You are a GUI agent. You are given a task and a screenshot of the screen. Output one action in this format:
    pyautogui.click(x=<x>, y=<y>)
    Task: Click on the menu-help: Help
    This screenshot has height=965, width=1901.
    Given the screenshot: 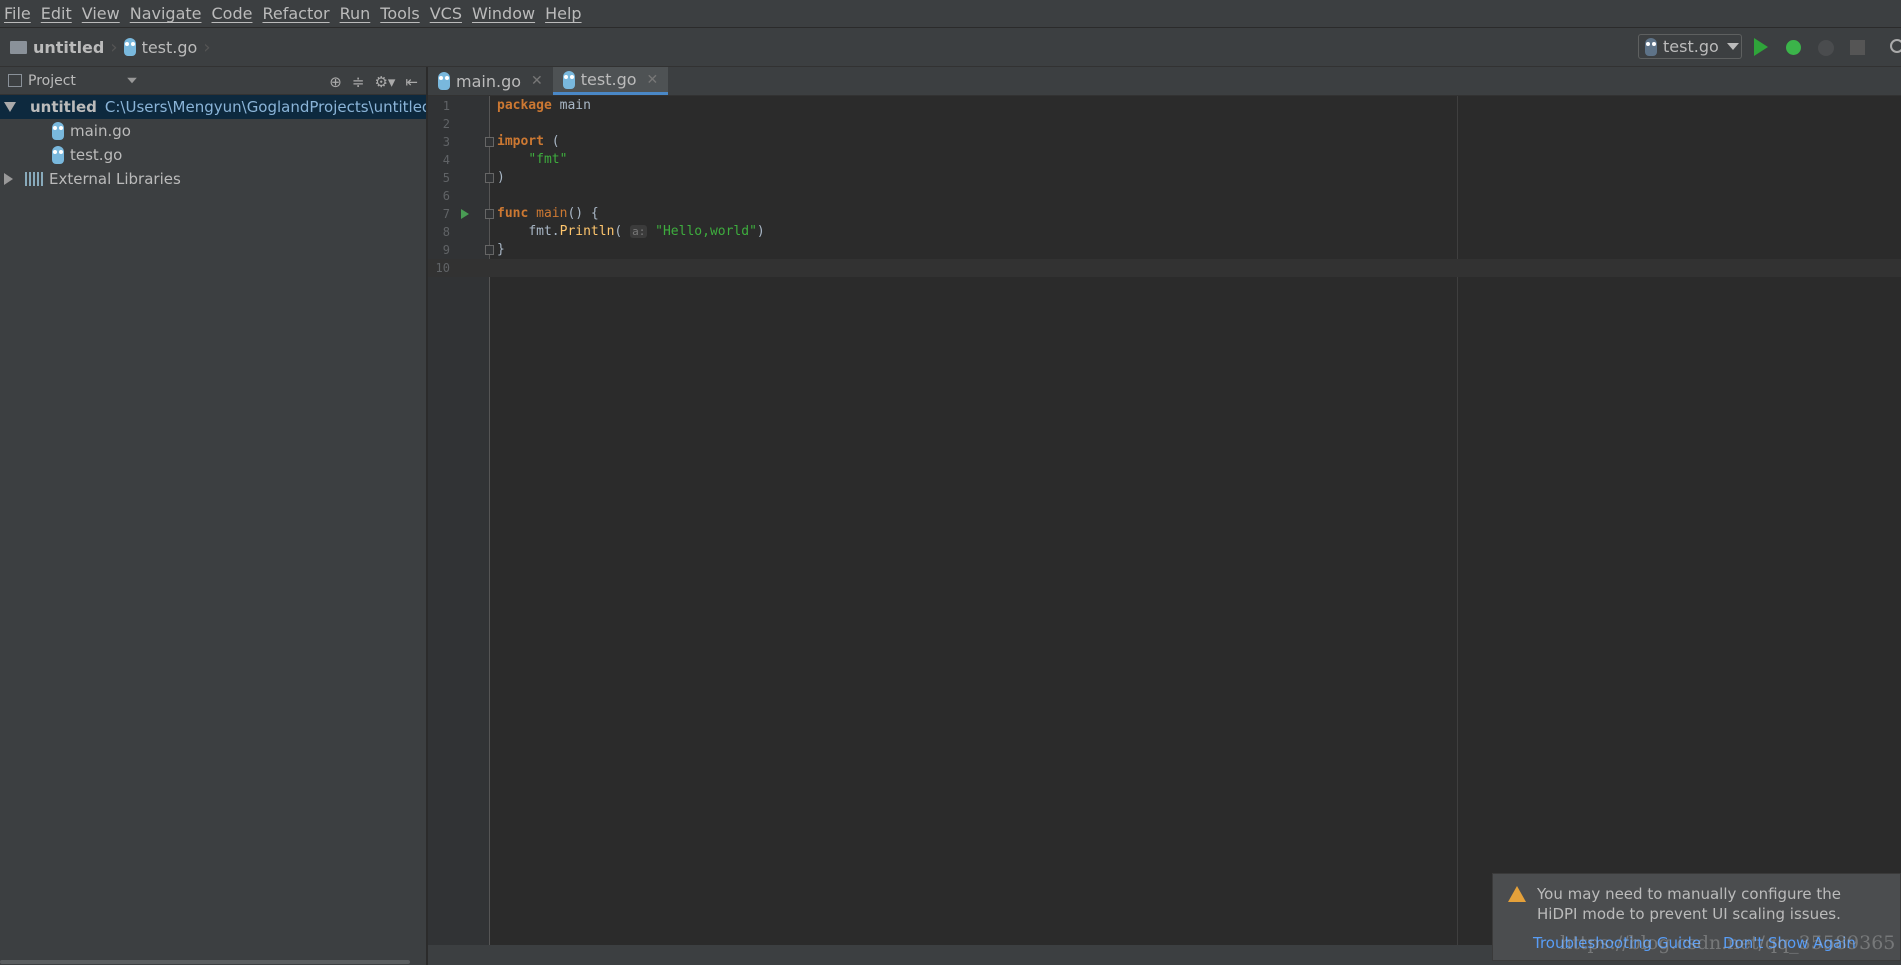 What is the action you would take?
    pyautogui.click(x=563, y=13)
    